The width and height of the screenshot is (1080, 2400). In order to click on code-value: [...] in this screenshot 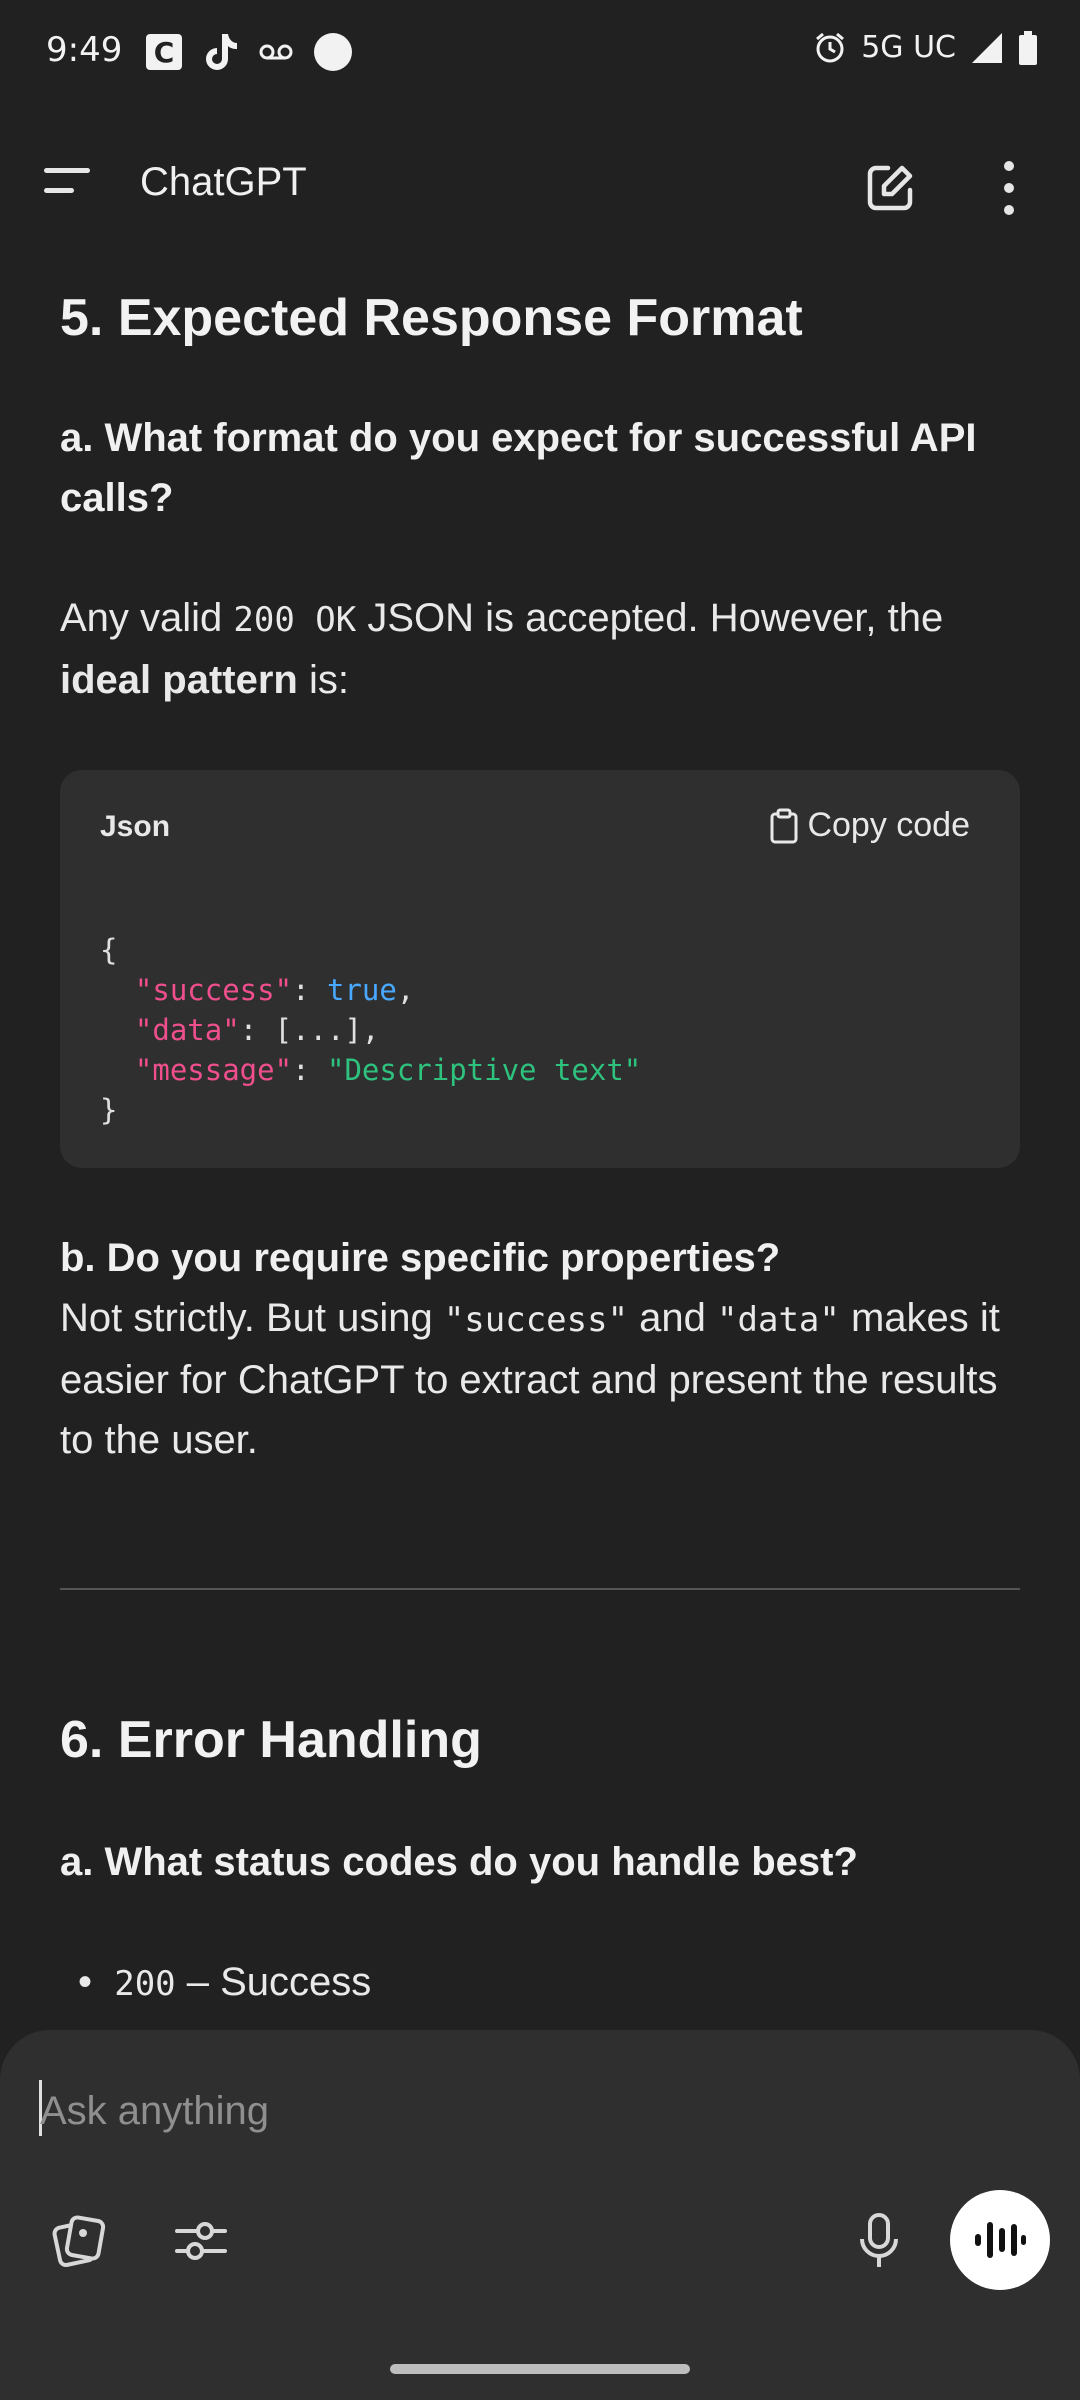, I will do `click(318, 1030)`.